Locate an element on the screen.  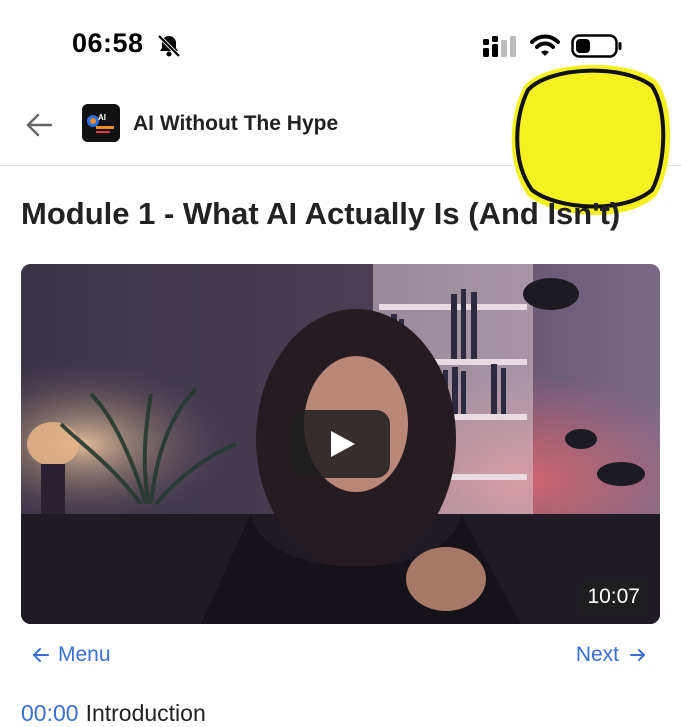
next-label: Next is located at coordinates (597, 654).